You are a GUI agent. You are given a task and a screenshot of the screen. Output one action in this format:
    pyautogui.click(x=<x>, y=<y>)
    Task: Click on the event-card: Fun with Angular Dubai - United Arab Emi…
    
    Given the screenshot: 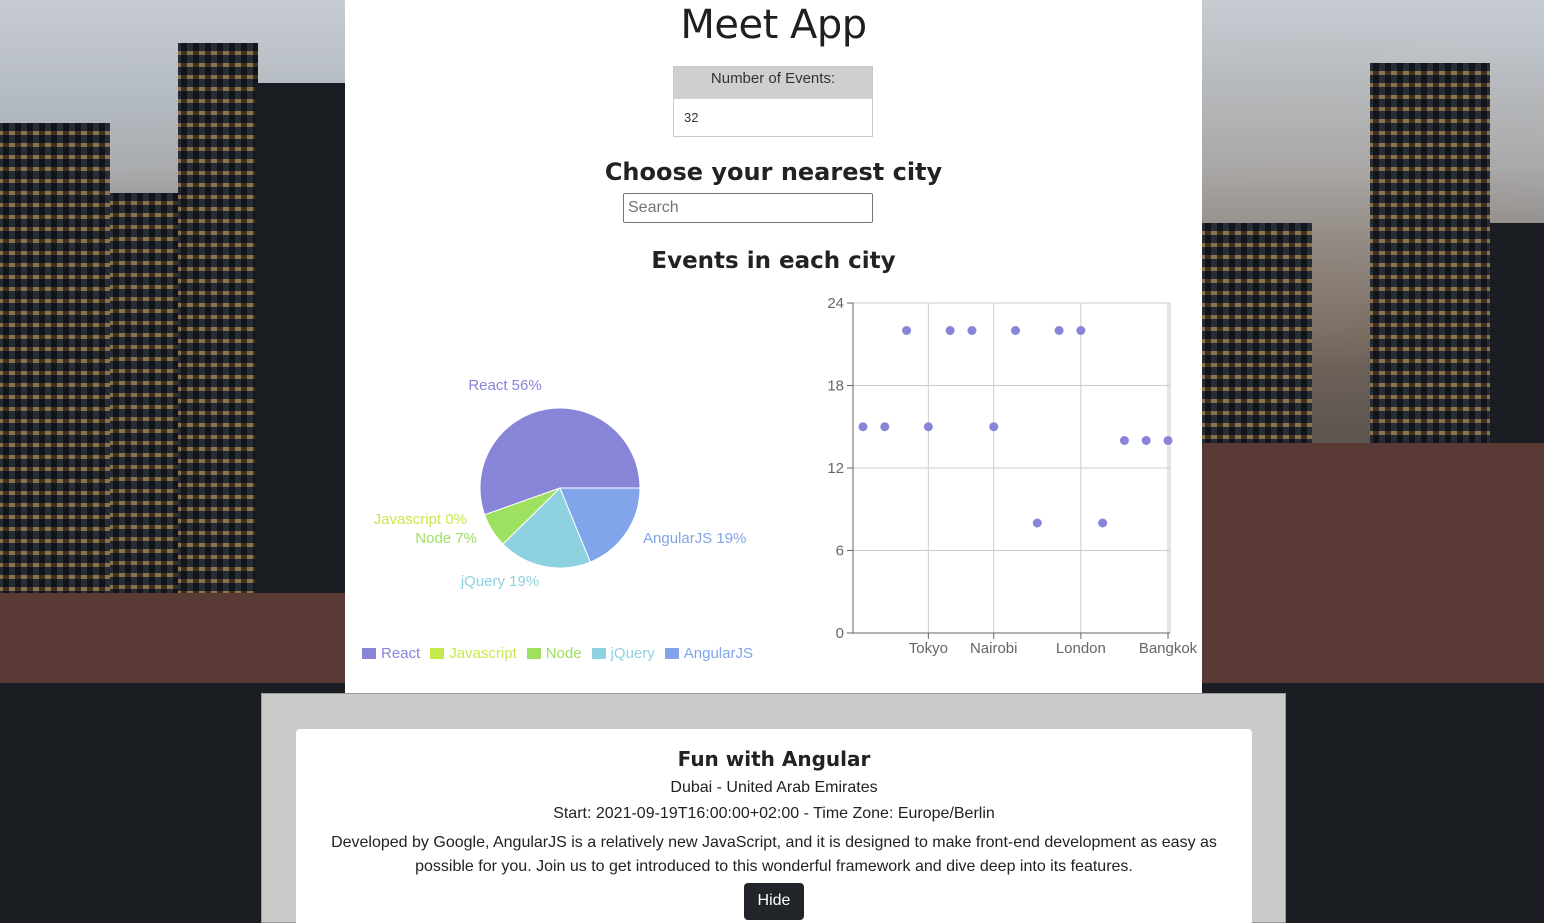 What is the action you would take?
    pyautogui.click(x=774, y=826)
    